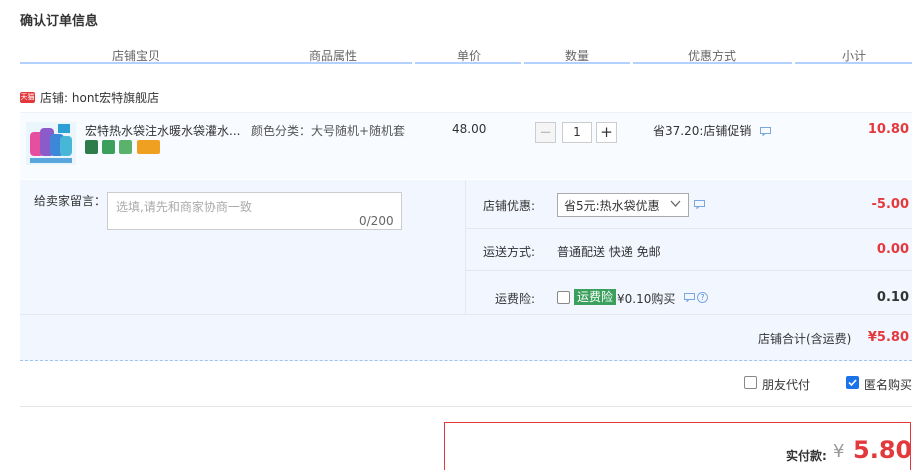  I want to click on memo-placeholder: 选填,请先和商家协商一致, so click(184, 207).